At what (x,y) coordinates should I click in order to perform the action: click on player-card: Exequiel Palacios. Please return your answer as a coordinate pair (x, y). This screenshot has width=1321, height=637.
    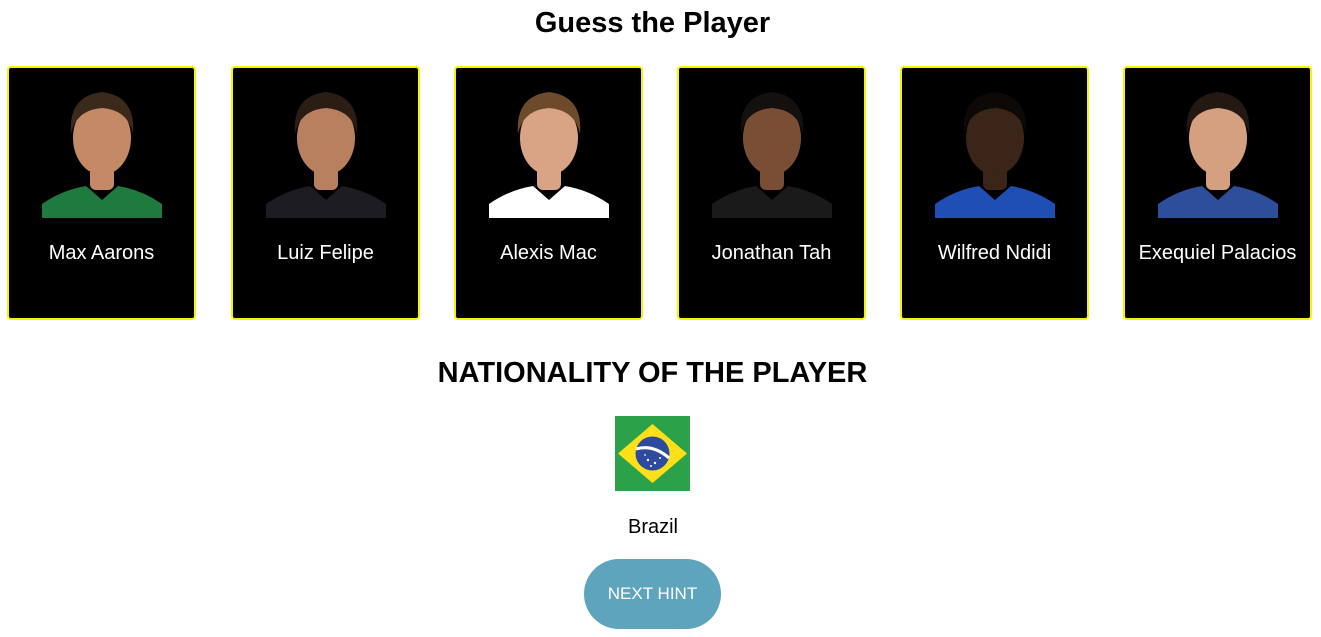
    Looking at the image, I should click on (1217, 193).